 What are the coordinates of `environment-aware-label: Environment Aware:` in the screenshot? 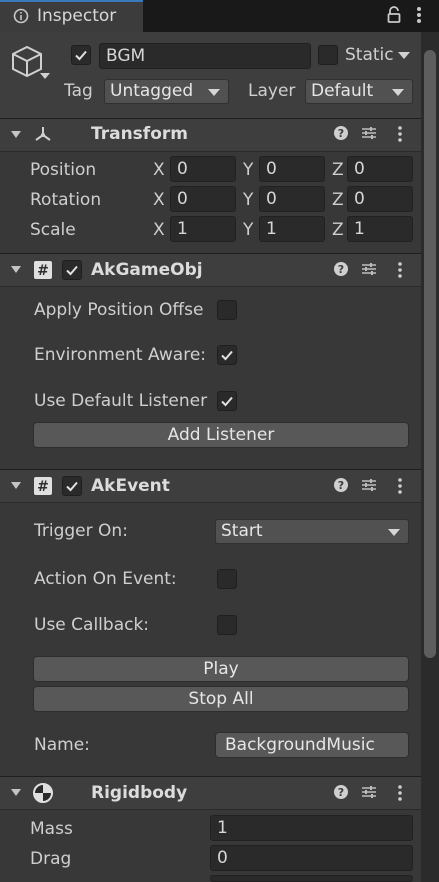 It's located at (120, 355).